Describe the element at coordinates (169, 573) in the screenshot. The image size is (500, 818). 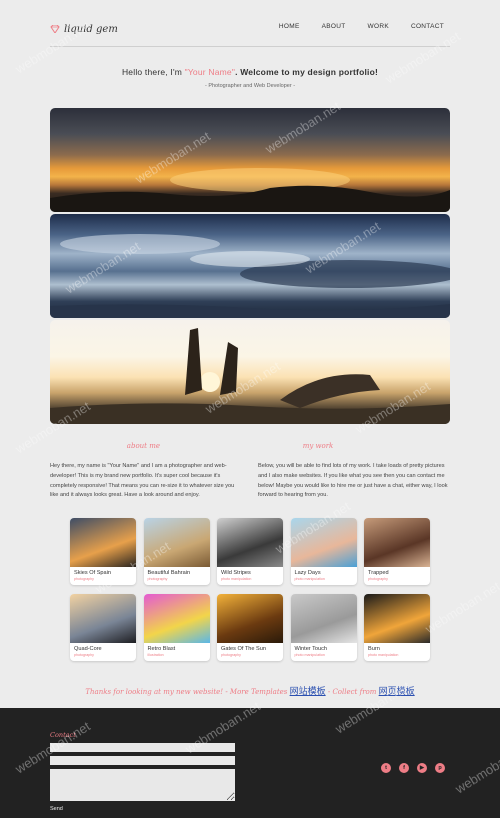
I see `gallery-title: Beautiful Bahrain` at that location.